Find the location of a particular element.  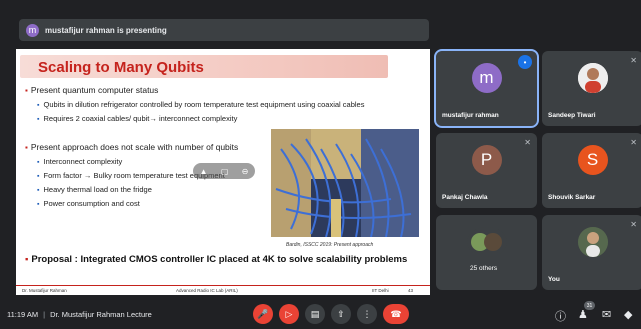

participant-tile: ✕ S Shouvik Sarkar is located at coordinates (591, 170).